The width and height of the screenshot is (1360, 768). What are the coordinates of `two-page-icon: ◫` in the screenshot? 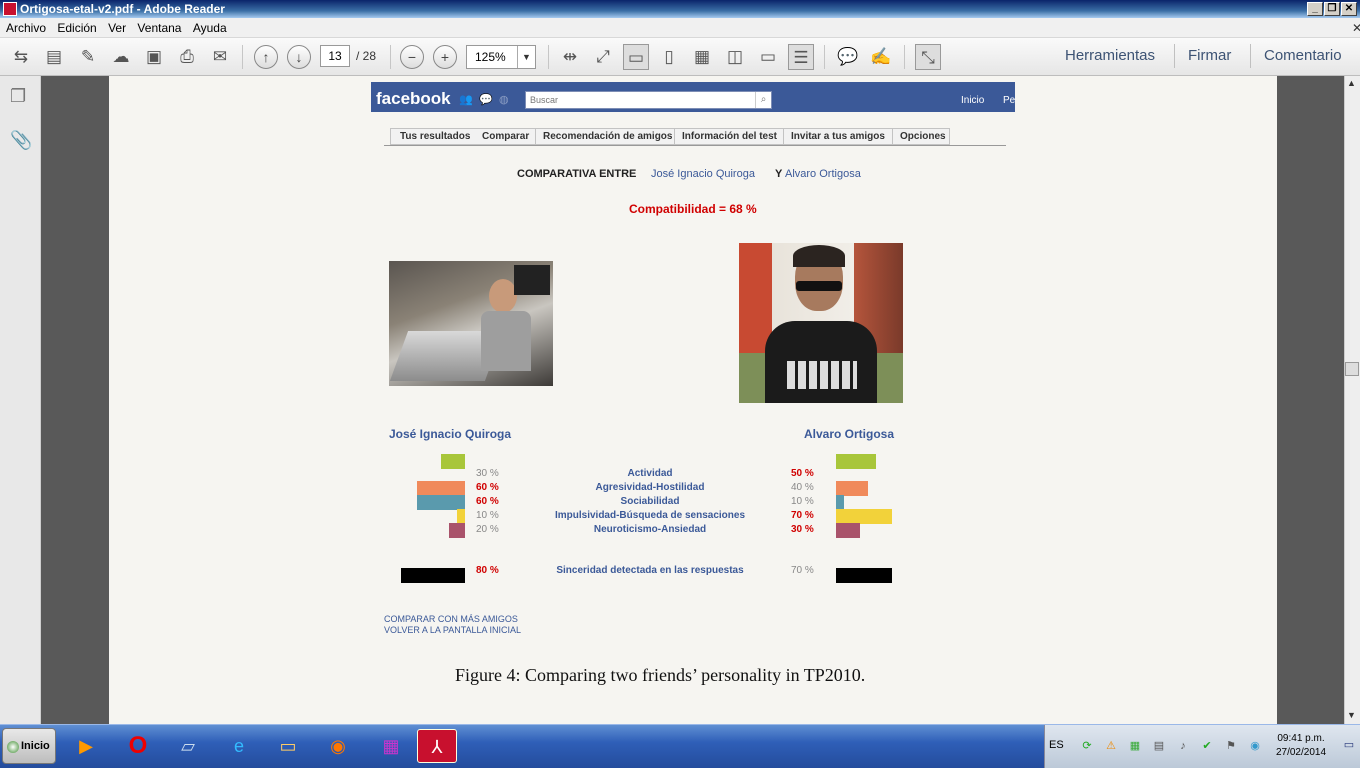 It's located at (735, 57).